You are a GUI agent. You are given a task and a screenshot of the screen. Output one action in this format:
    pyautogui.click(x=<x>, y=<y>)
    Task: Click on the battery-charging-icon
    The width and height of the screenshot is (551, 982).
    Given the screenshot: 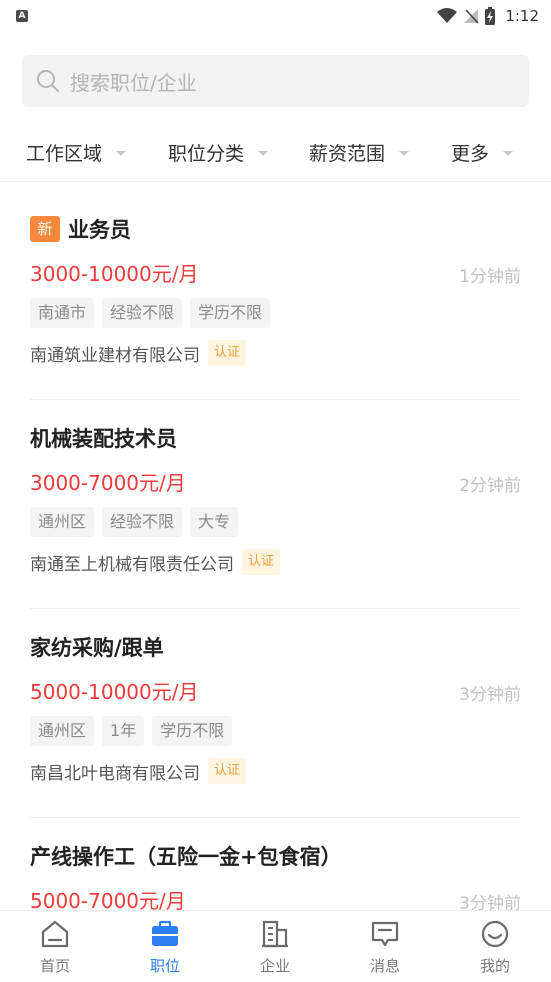 What is the action you would take?
    pyautogui.click(x=490, y=16)
    